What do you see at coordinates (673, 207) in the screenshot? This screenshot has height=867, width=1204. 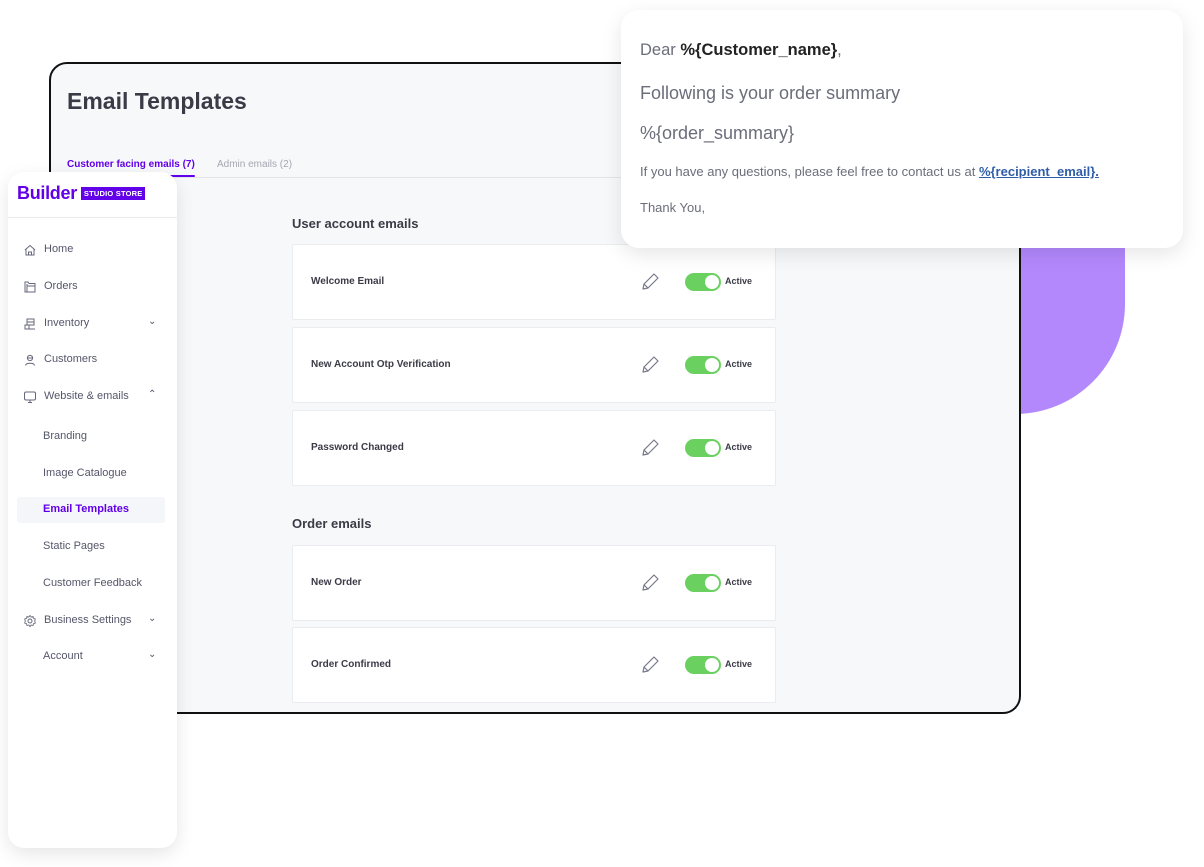 I see `preview-signoff: Thank You,` at bounding box center [673, 207].